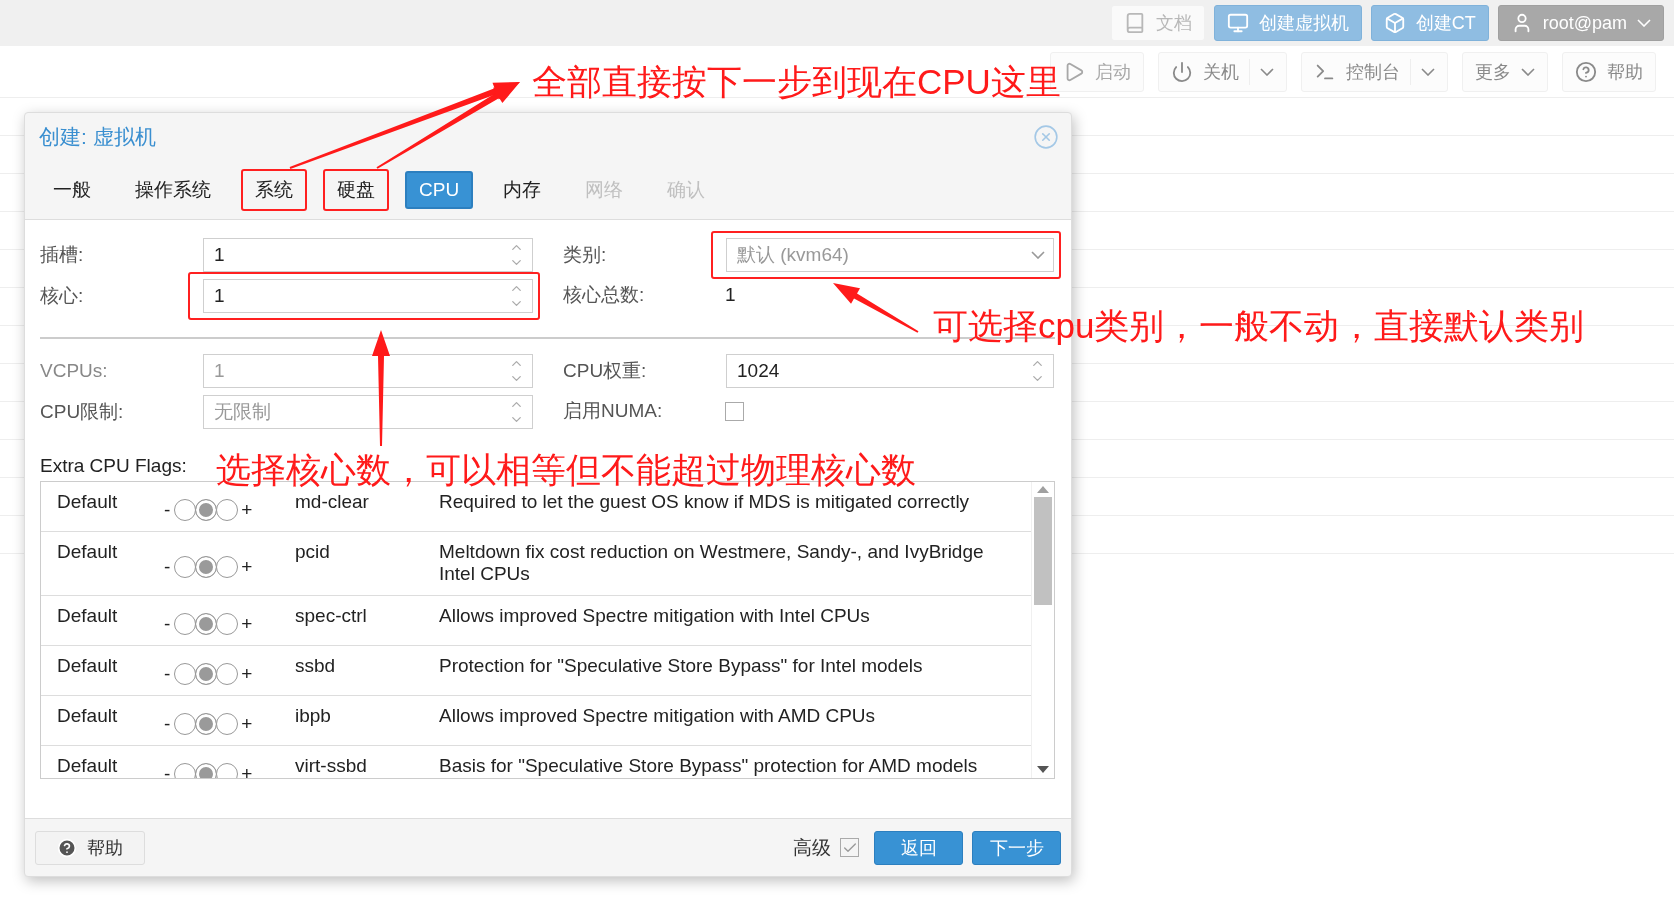  I want to click on tab: 操作系统, so click(173, 190).